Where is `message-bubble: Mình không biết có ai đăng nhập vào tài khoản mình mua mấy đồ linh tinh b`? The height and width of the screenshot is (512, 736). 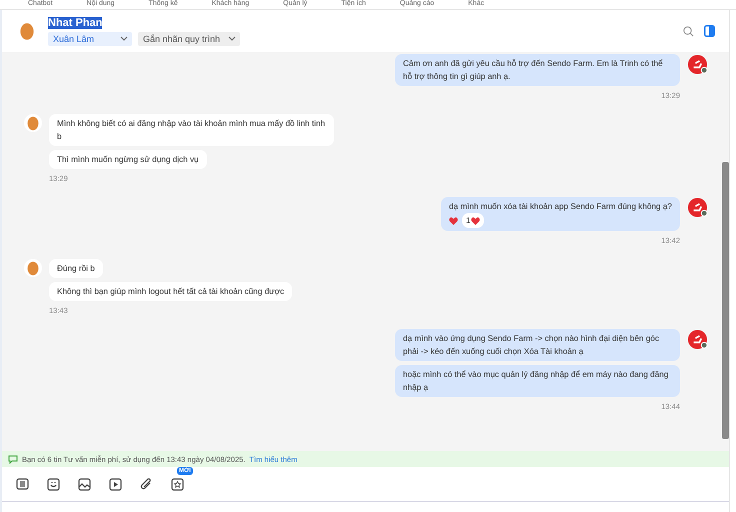
message-bubble: Mình không biết có ai đăng nhập vào tài khoản mình mua mấy đồ linh tinh b is located at coordinates (191, 130).